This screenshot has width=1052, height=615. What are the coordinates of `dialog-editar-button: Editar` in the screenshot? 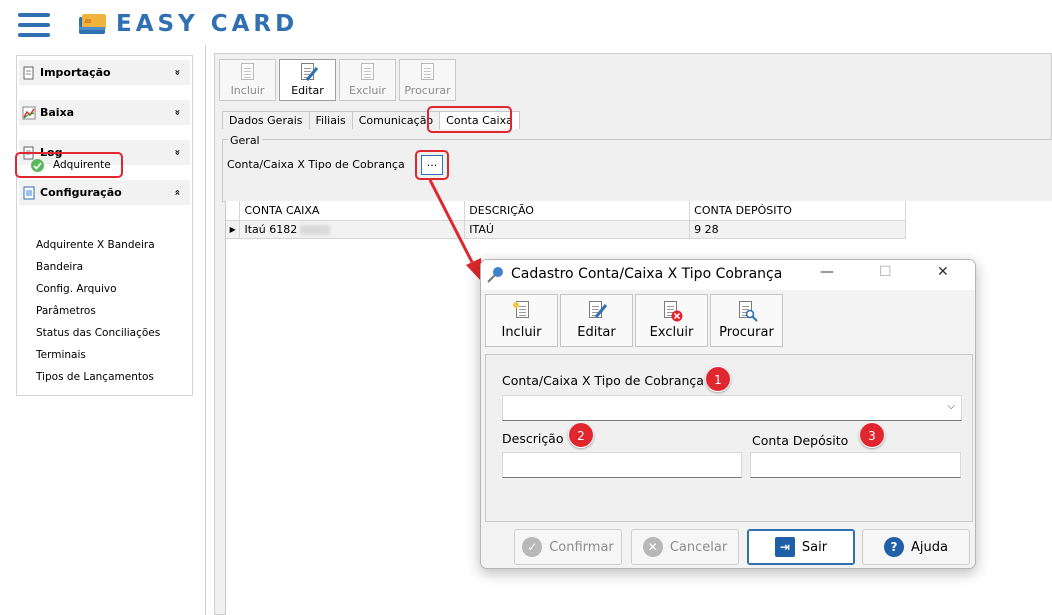 It's located at (596, 320).